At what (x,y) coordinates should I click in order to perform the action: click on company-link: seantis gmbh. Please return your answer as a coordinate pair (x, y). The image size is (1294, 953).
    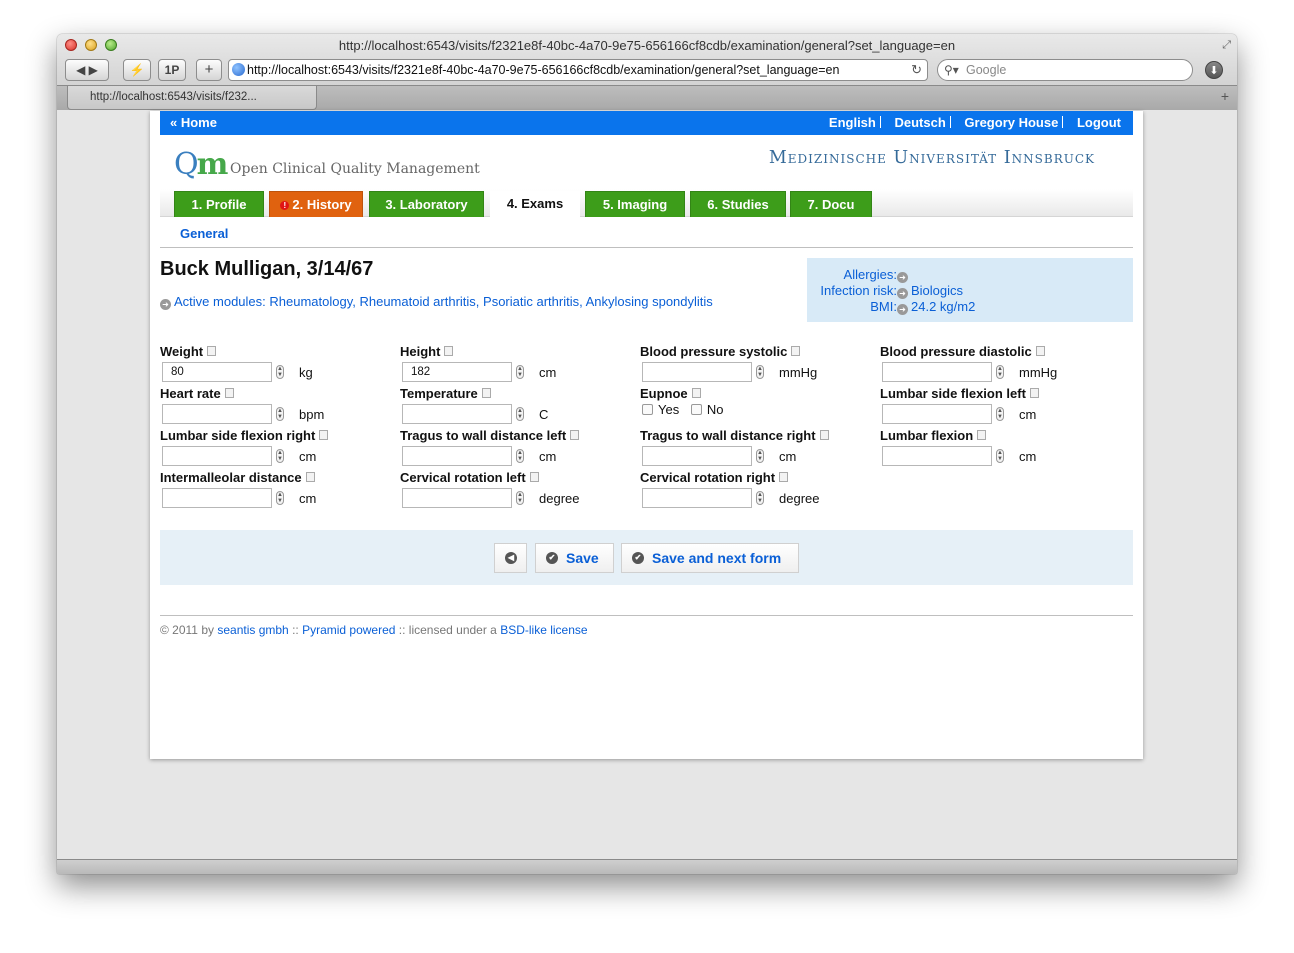
    Looking at the image, I should click on (252, 630).